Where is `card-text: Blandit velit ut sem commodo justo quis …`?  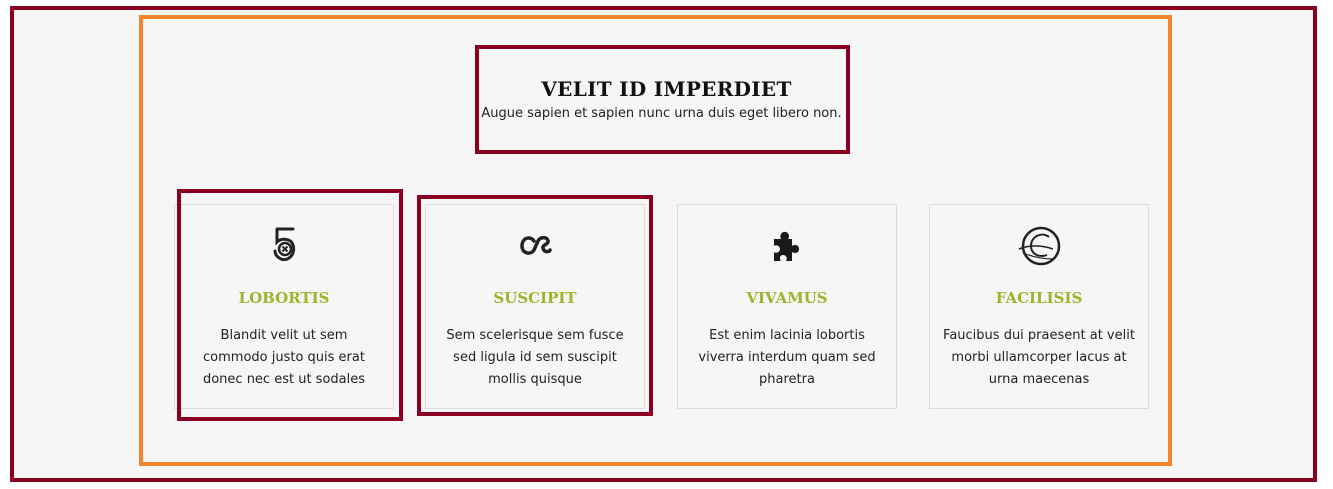 card-text: Blandit velit ut sem commodo justo quis … is located at coordinates (284, 357).